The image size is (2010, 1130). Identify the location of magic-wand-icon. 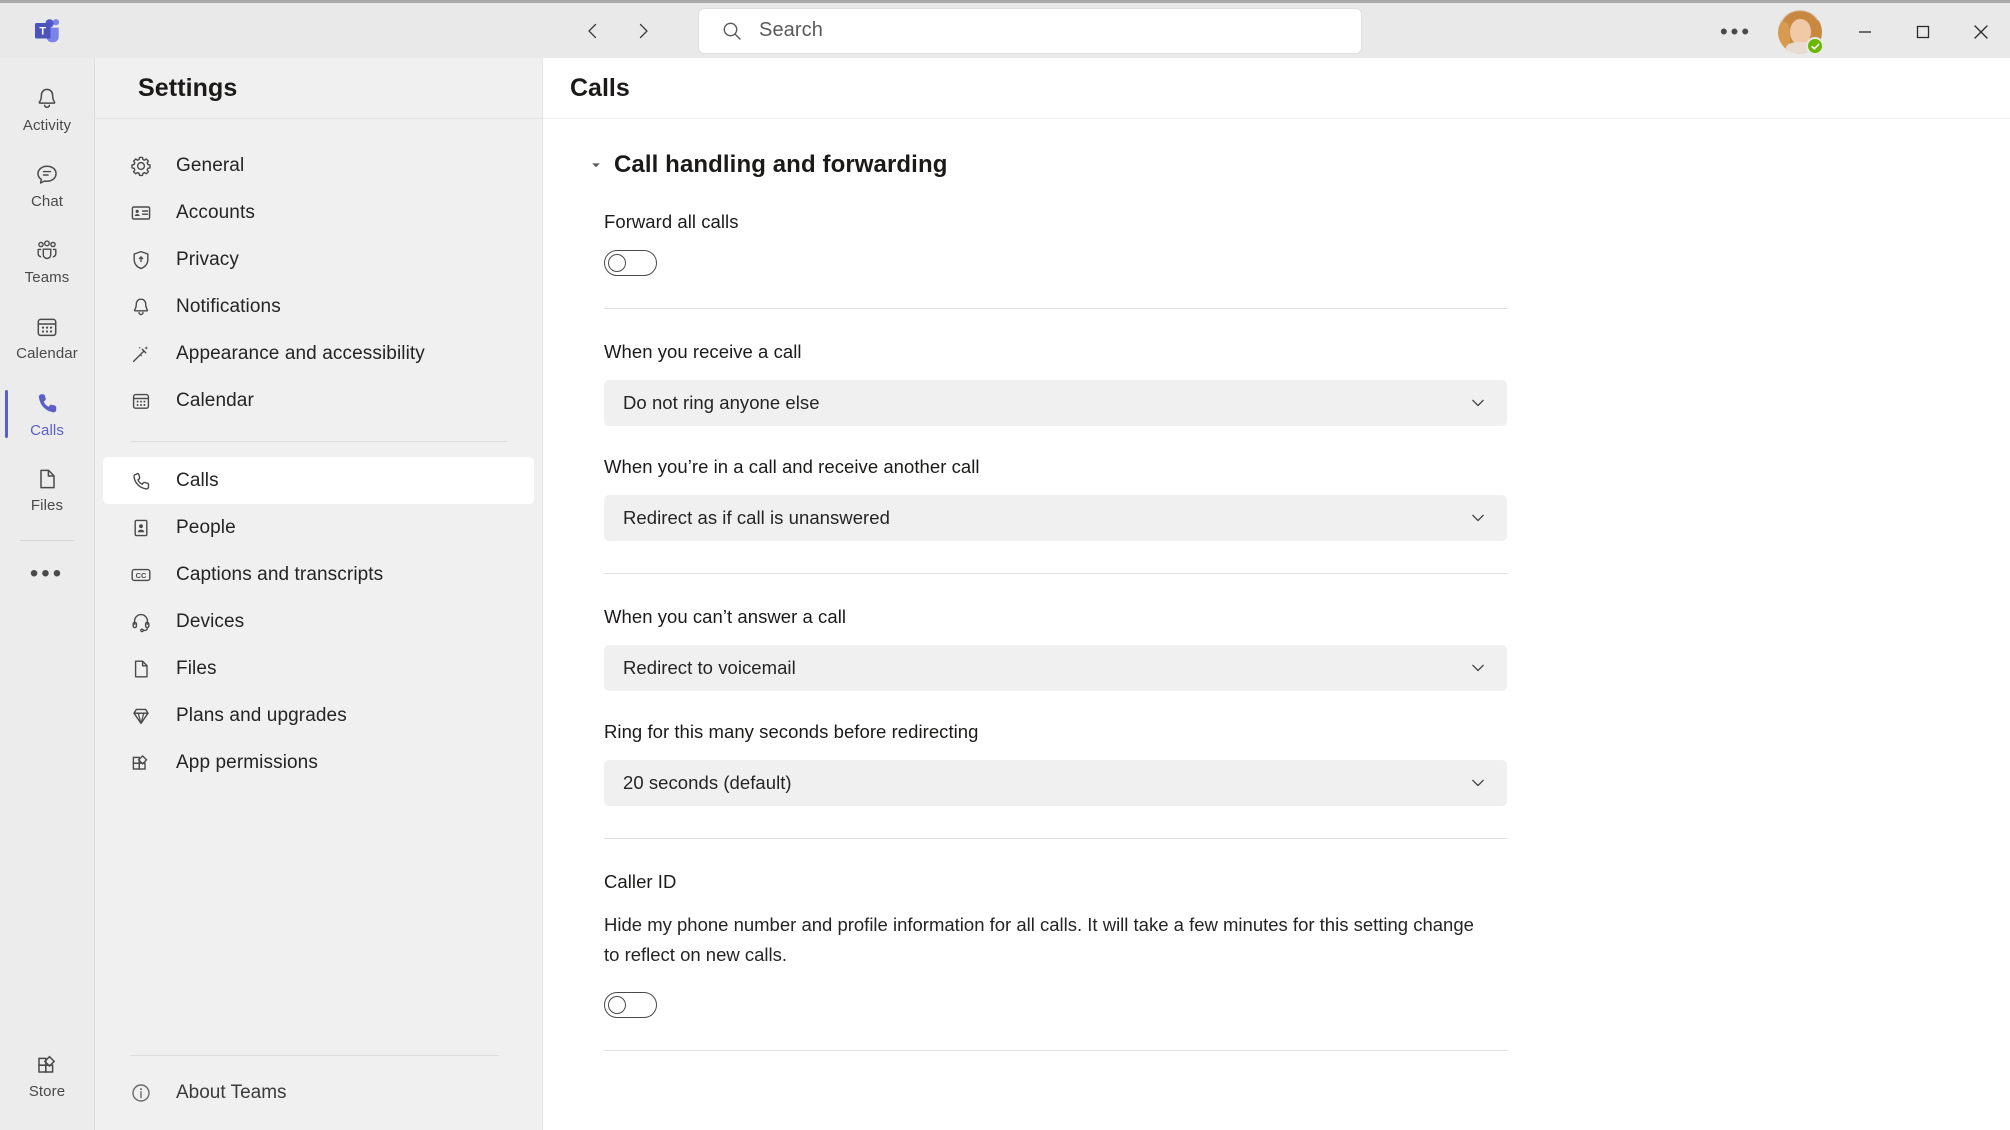
(140, 353).